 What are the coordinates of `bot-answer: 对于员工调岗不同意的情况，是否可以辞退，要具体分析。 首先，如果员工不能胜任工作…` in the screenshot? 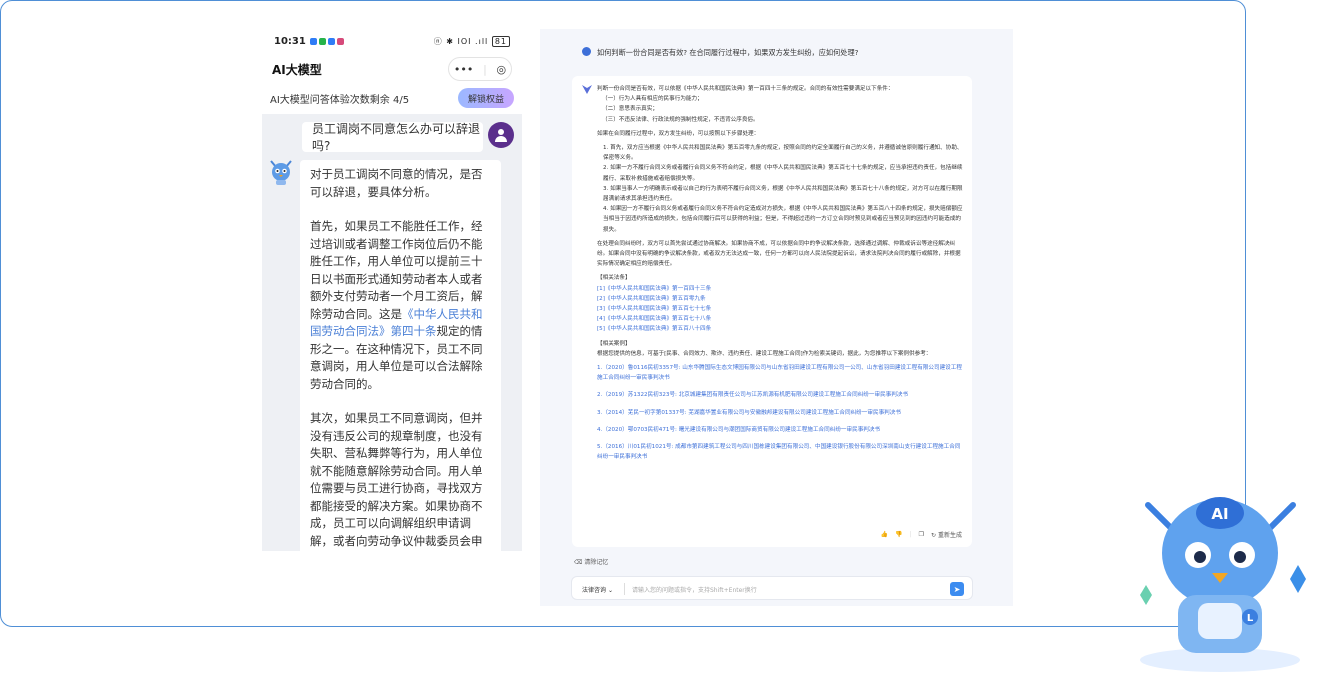 It's located at (400, 355).